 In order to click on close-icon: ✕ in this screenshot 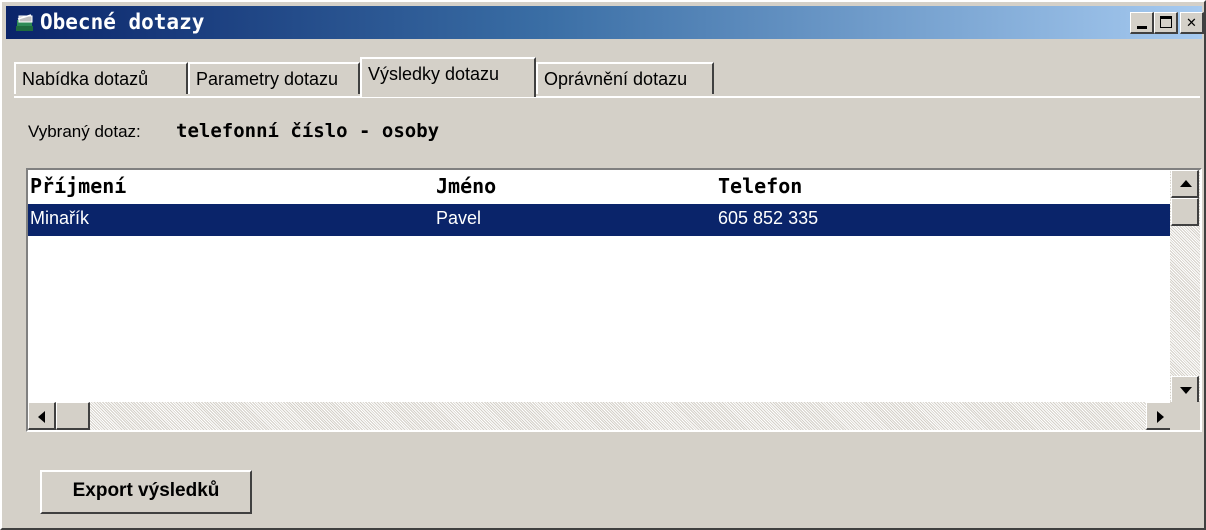, I will do `click(1191, 21)`.